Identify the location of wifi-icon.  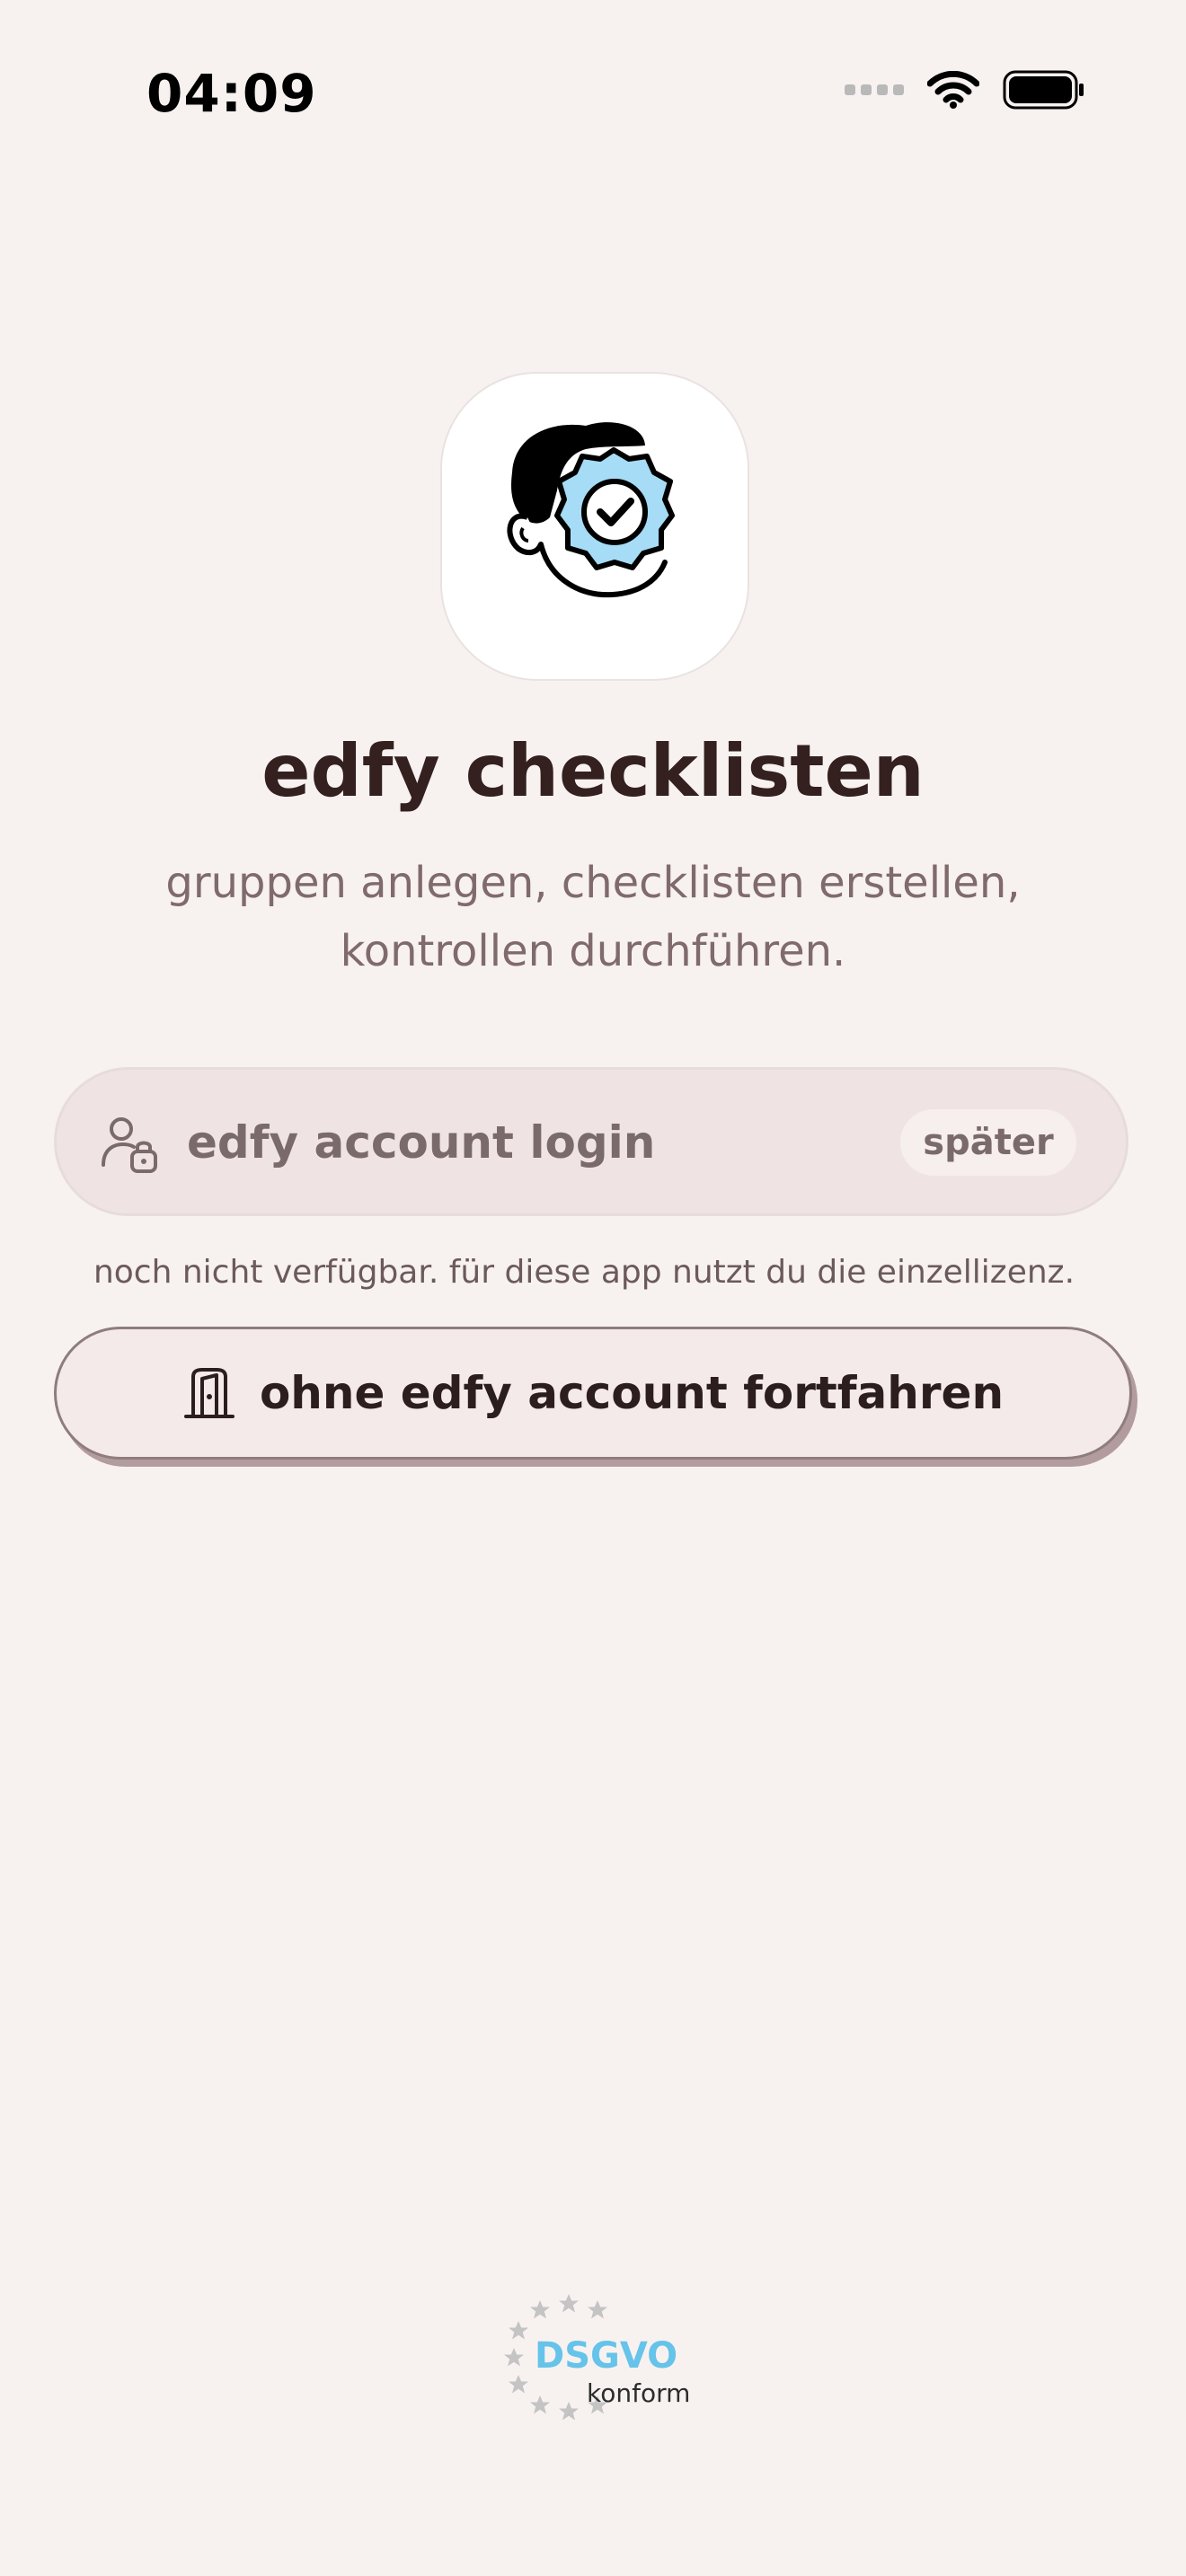
(953, 90).